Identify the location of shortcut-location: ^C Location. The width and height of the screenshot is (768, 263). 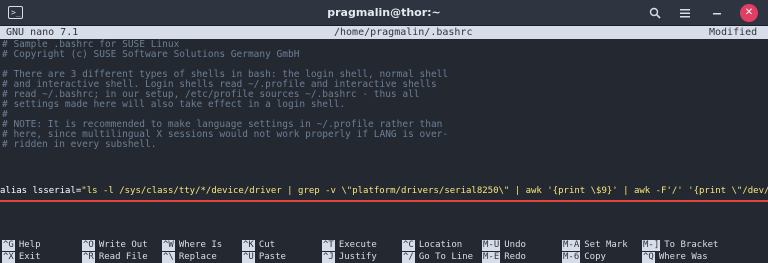
(432, 245).